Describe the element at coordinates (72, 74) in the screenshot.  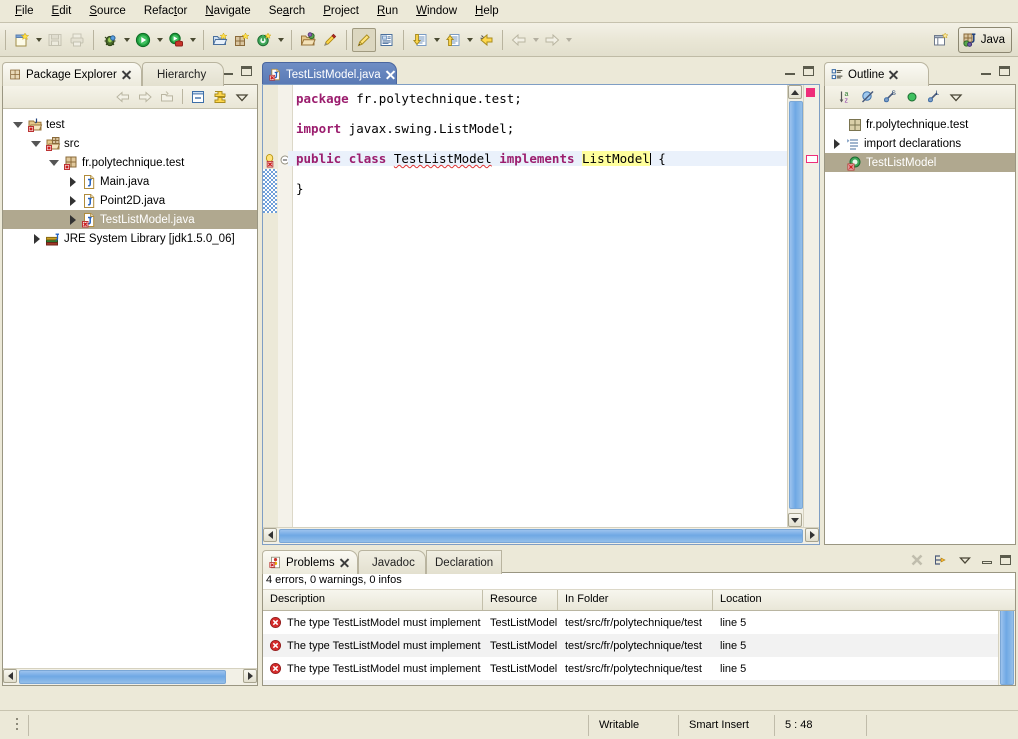
I see `tab-package-explorer: Package Explorer` at that location.